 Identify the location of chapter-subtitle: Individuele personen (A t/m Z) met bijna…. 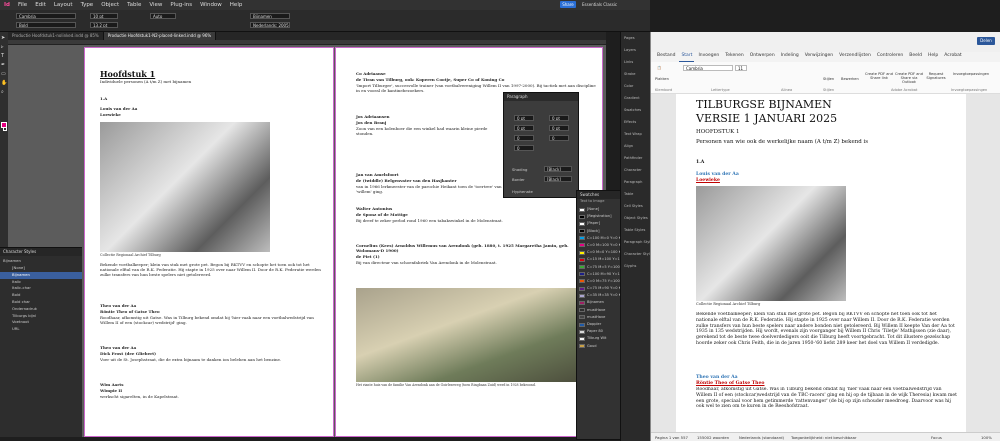
(210, 81).